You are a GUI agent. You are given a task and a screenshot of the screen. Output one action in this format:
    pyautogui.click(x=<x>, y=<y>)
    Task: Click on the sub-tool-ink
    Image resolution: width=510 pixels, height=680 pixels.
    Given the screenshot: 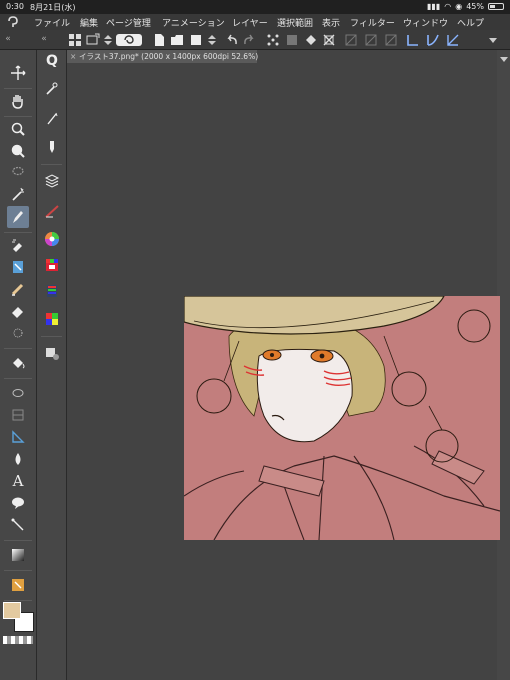 What is the action you would take?
    pyautogui.click(x=52, y=147)
    